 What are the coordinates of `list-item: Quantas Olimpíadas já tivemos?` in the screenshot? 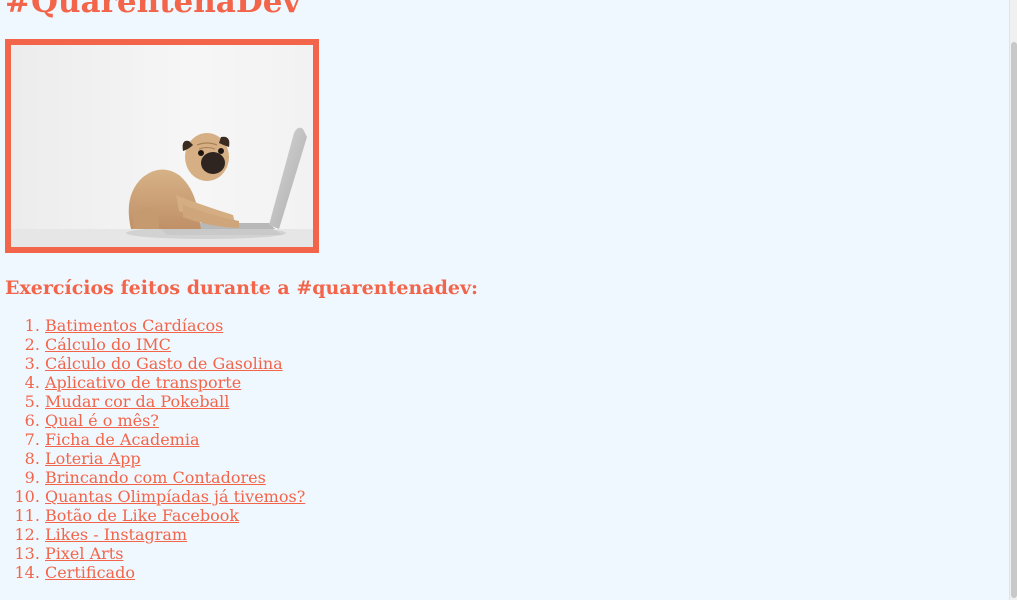 It's located at (175, 496).